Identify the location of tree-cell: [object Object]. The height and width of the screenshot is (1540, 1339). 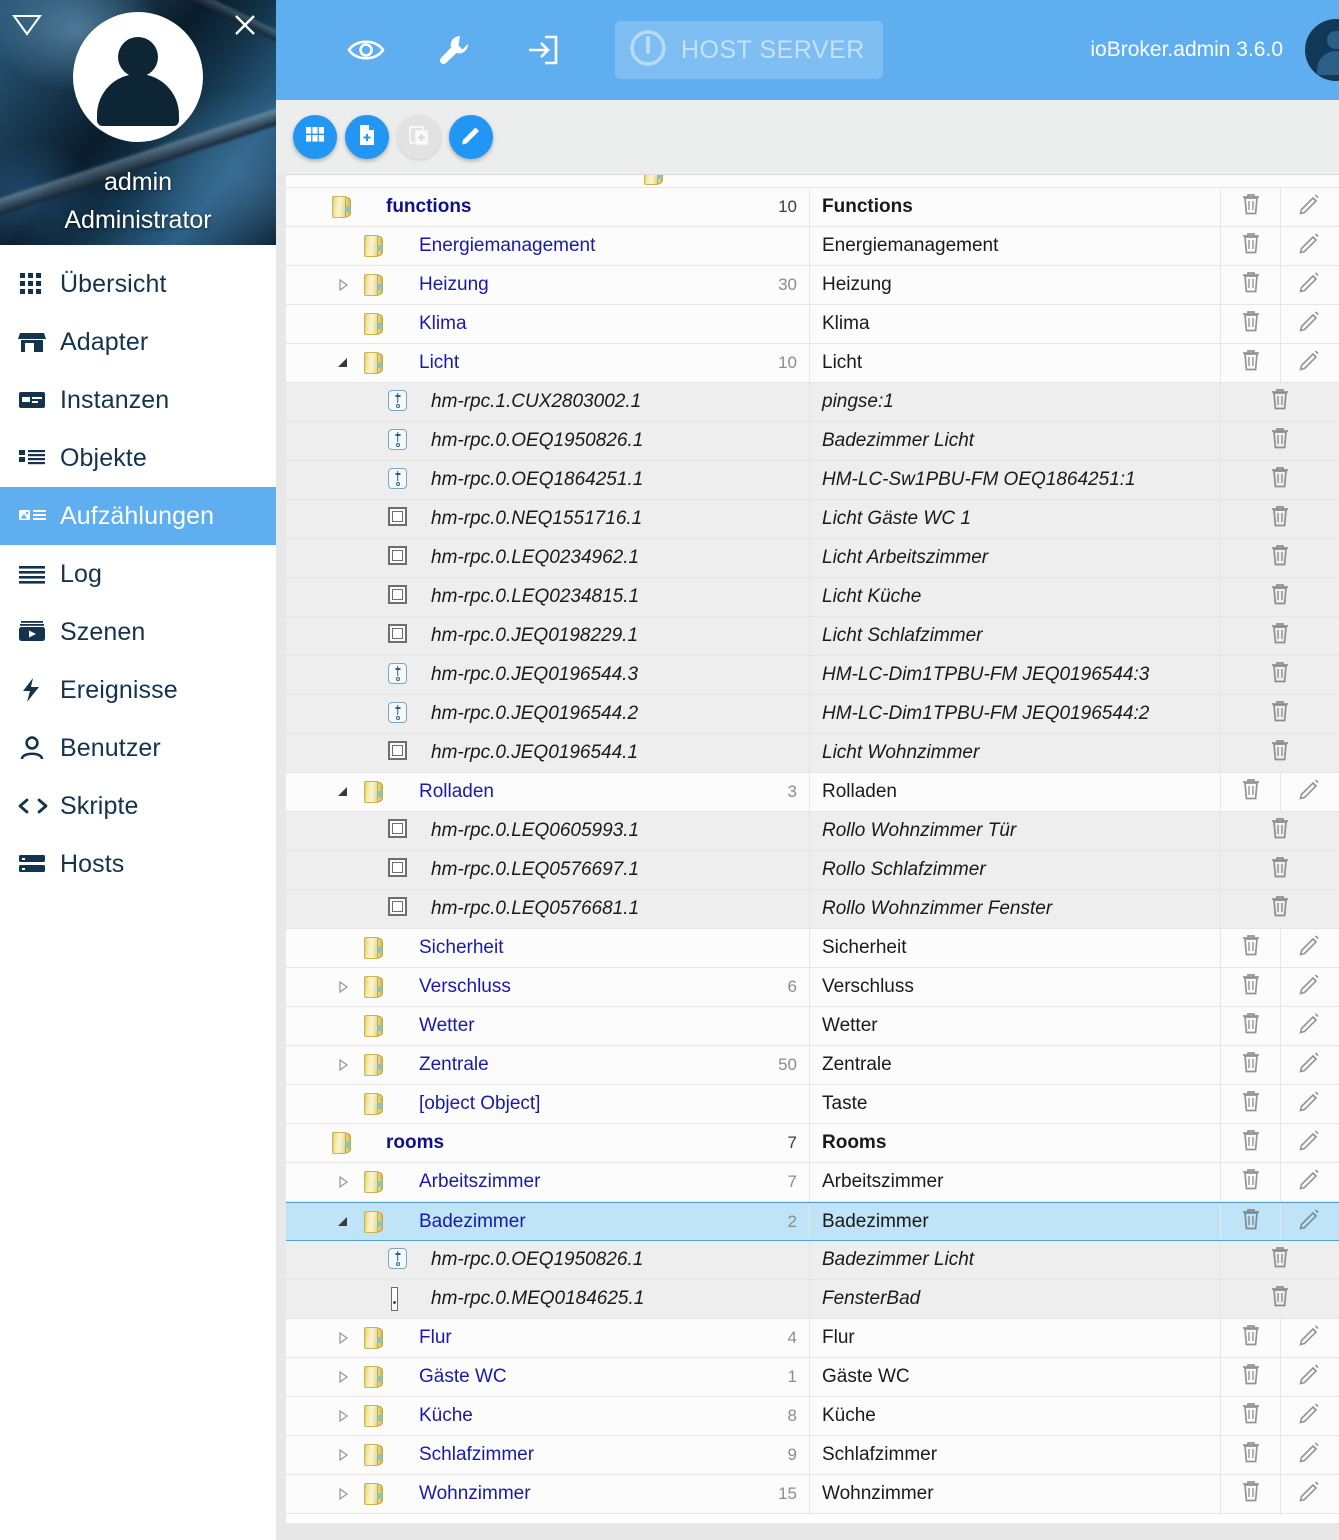
(548, 1104).